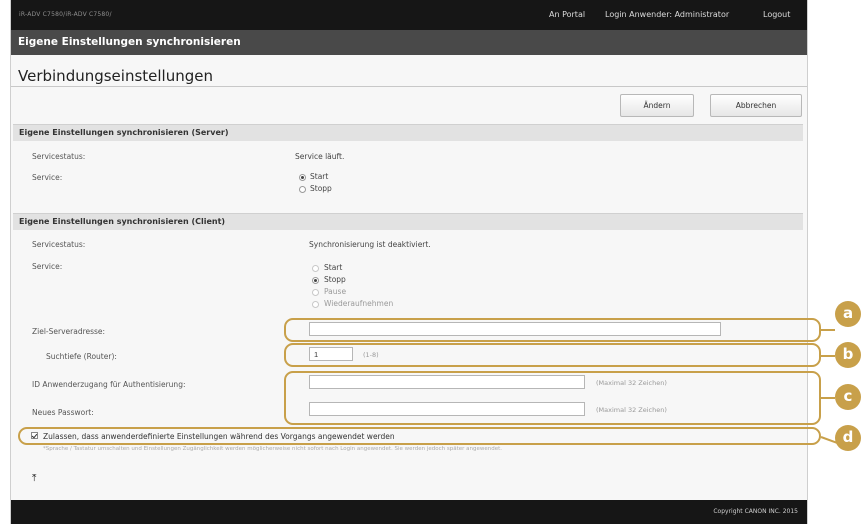 The width and height of the screenshot is (864, 524). I want to click on client-resume-label: Wiederaufnehmen, so click(358, 303).